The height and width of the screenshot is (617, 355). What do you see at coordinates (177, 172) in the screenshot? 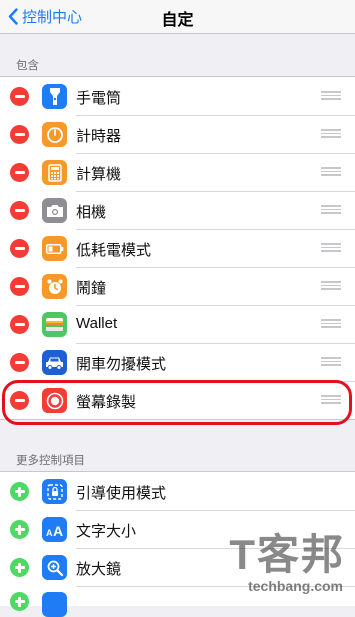
I see `list-item-calculator: 計算機` at bounding box center [177, 172].